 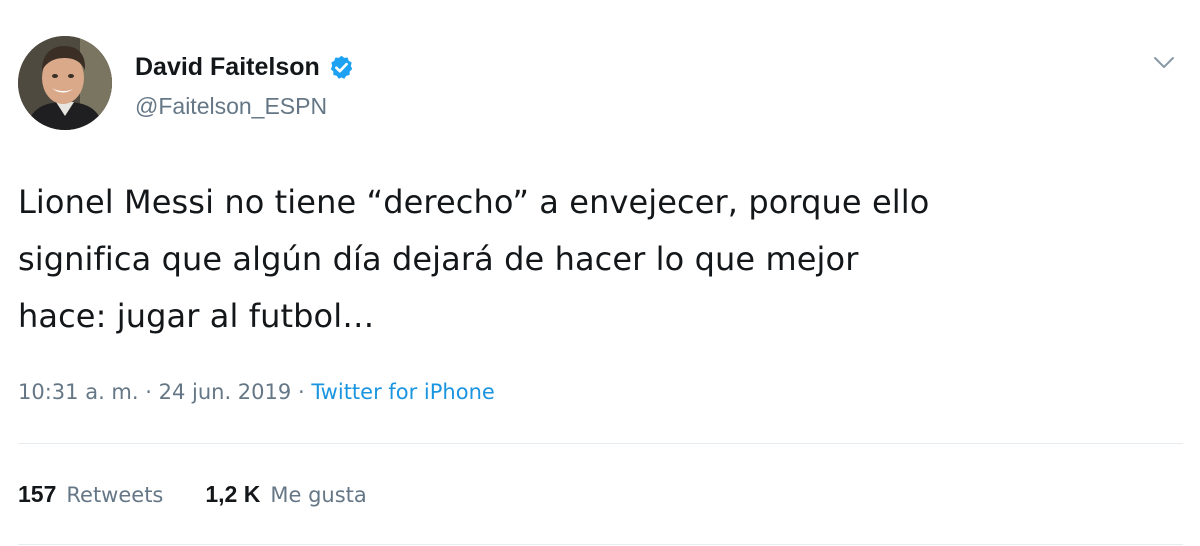 What do you see at coordinates (227, 67) in the screenshot?
I see `display-name: David Faitelson` at bounding box center [227, 67].